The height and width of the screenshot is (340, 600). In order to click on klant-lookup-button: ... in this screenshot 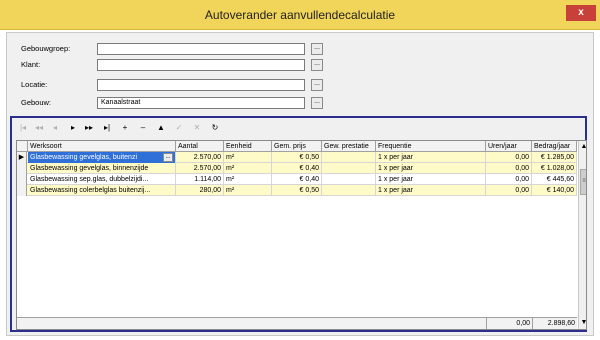, I will do `click(317, 65)`.